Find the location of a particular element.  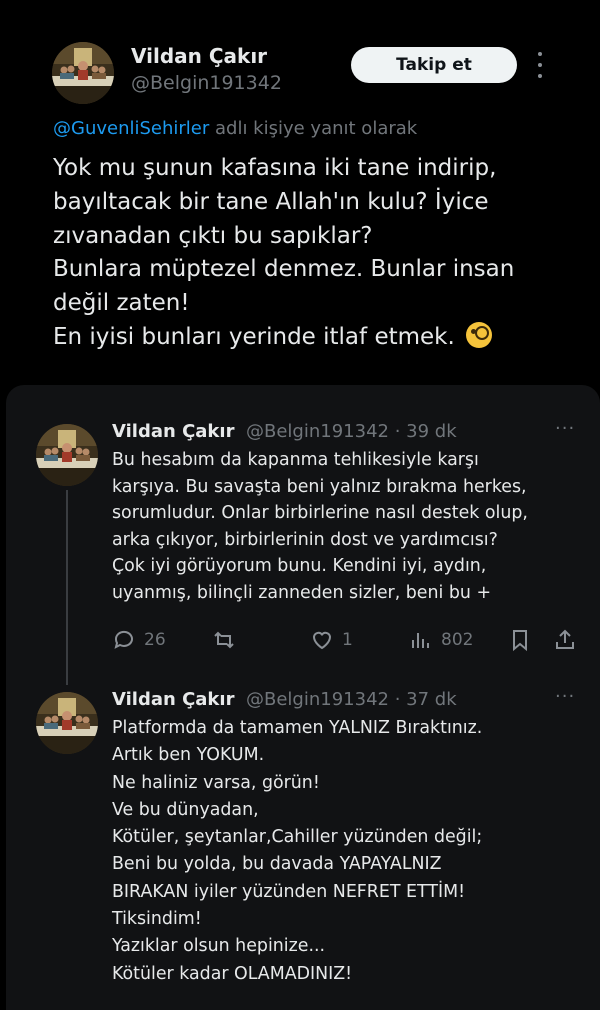

bookmark-icon is located at coordinates (520, 641).